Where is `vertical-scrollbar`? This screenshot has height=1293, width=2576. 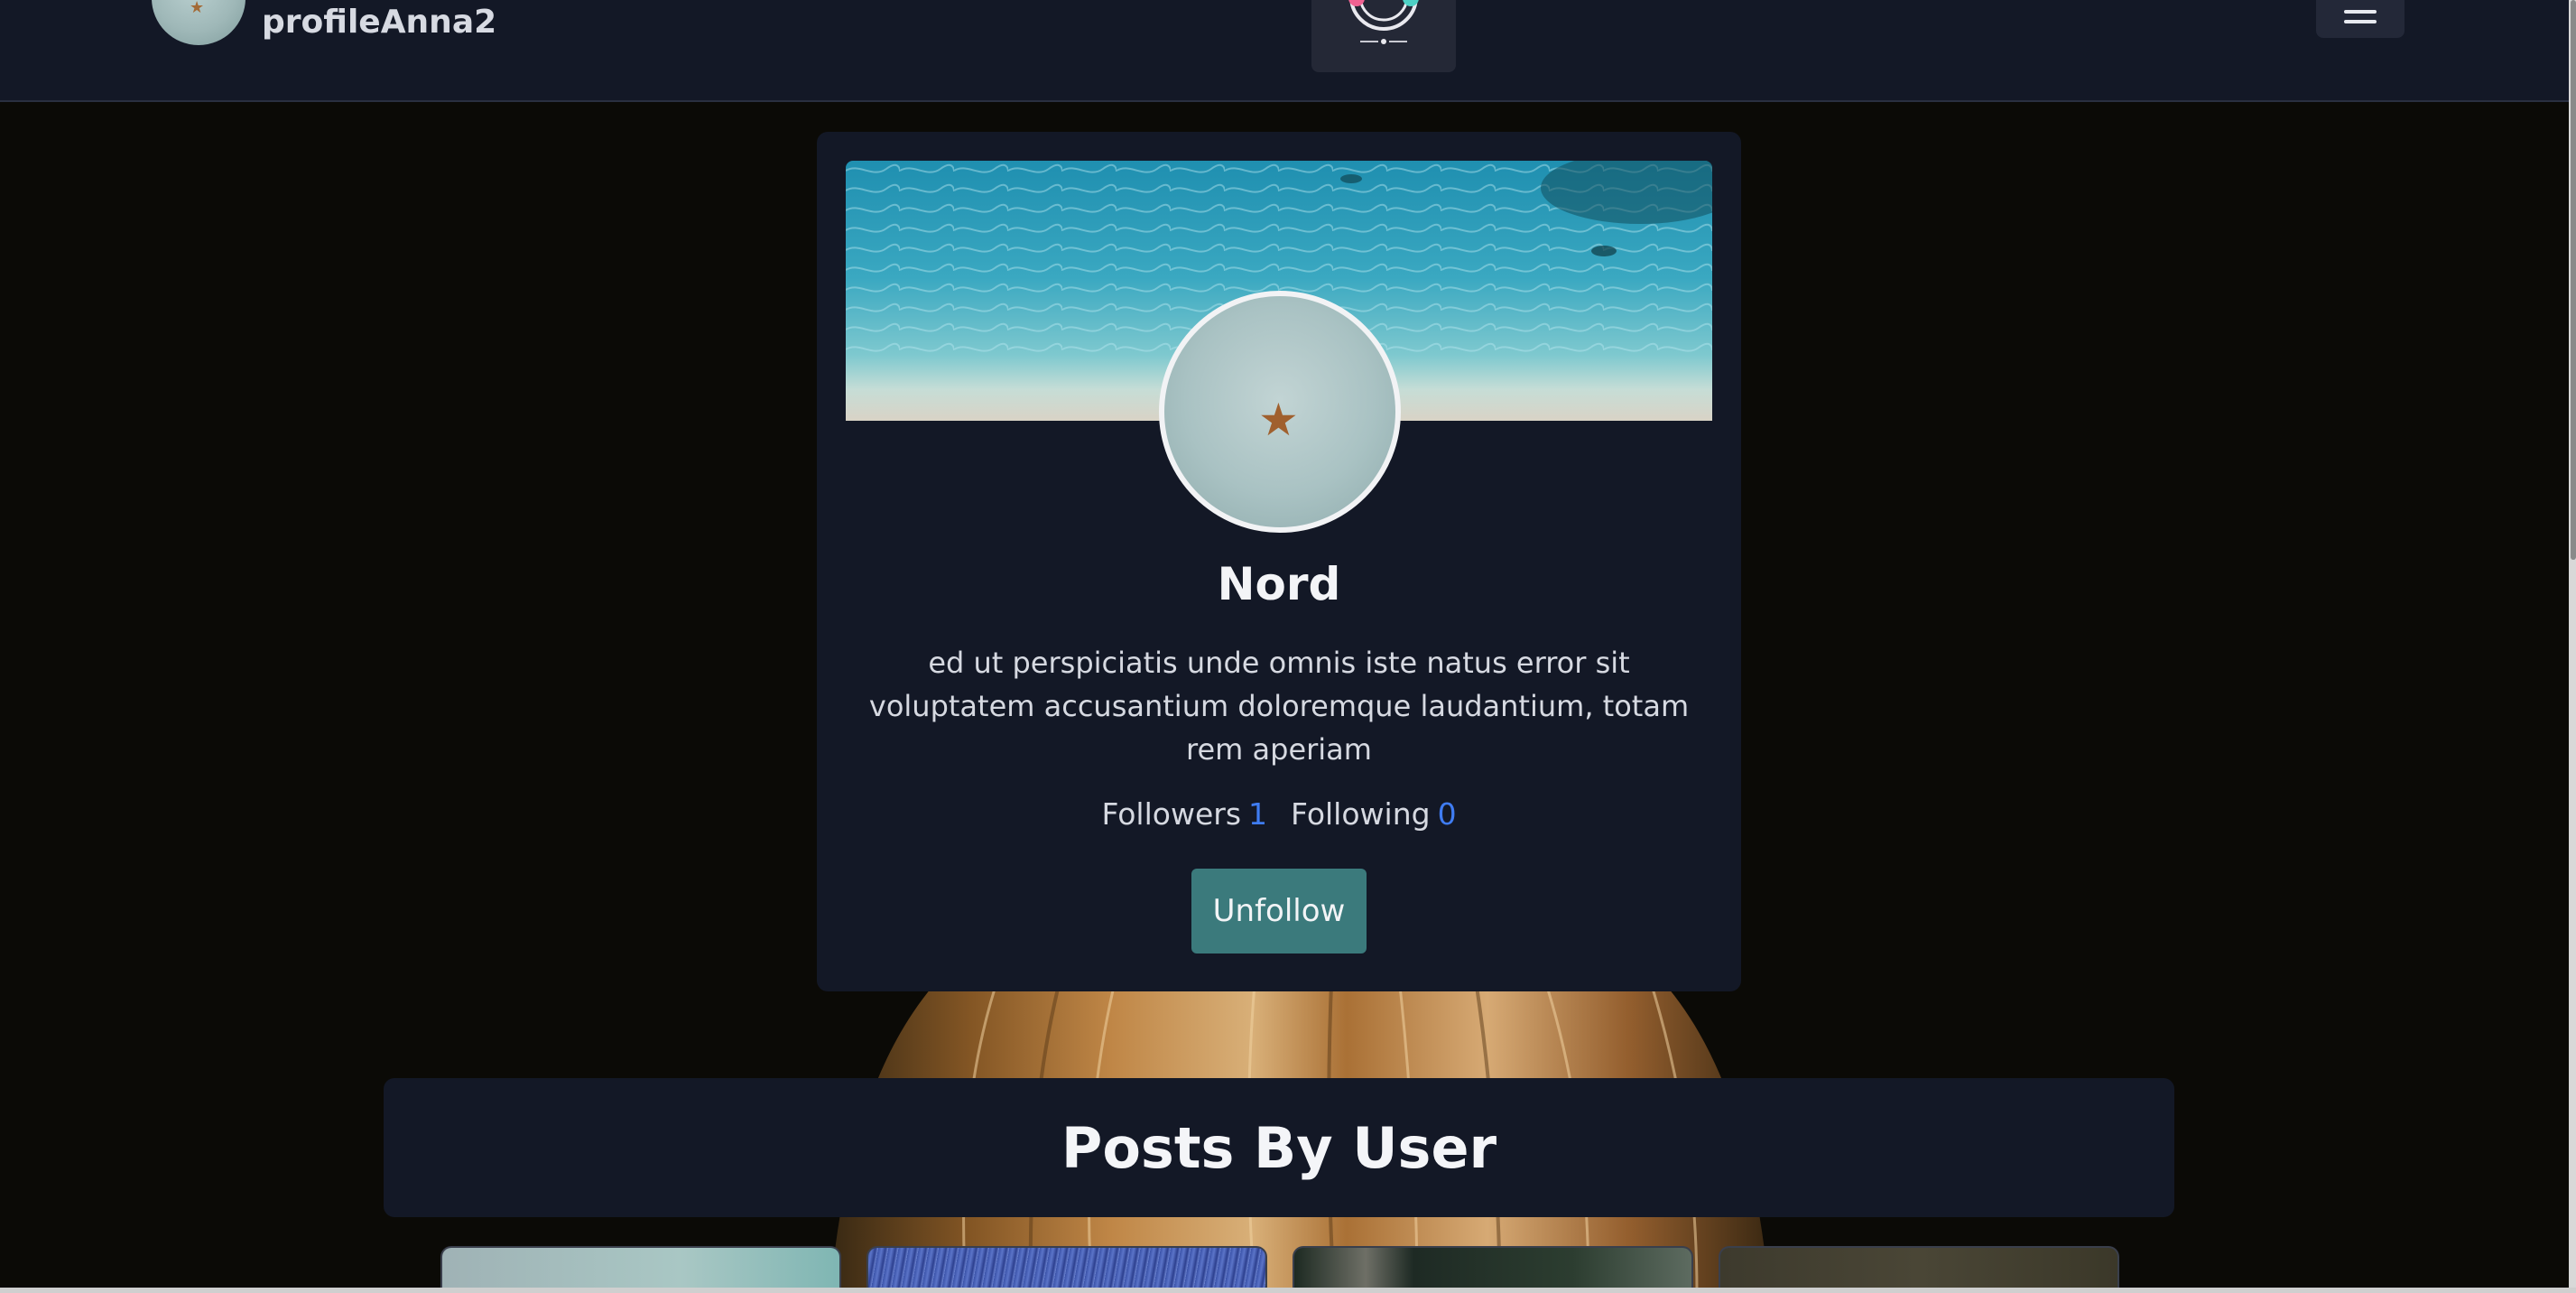 vertical-scrollbar is located at coordinates (2573, 646).